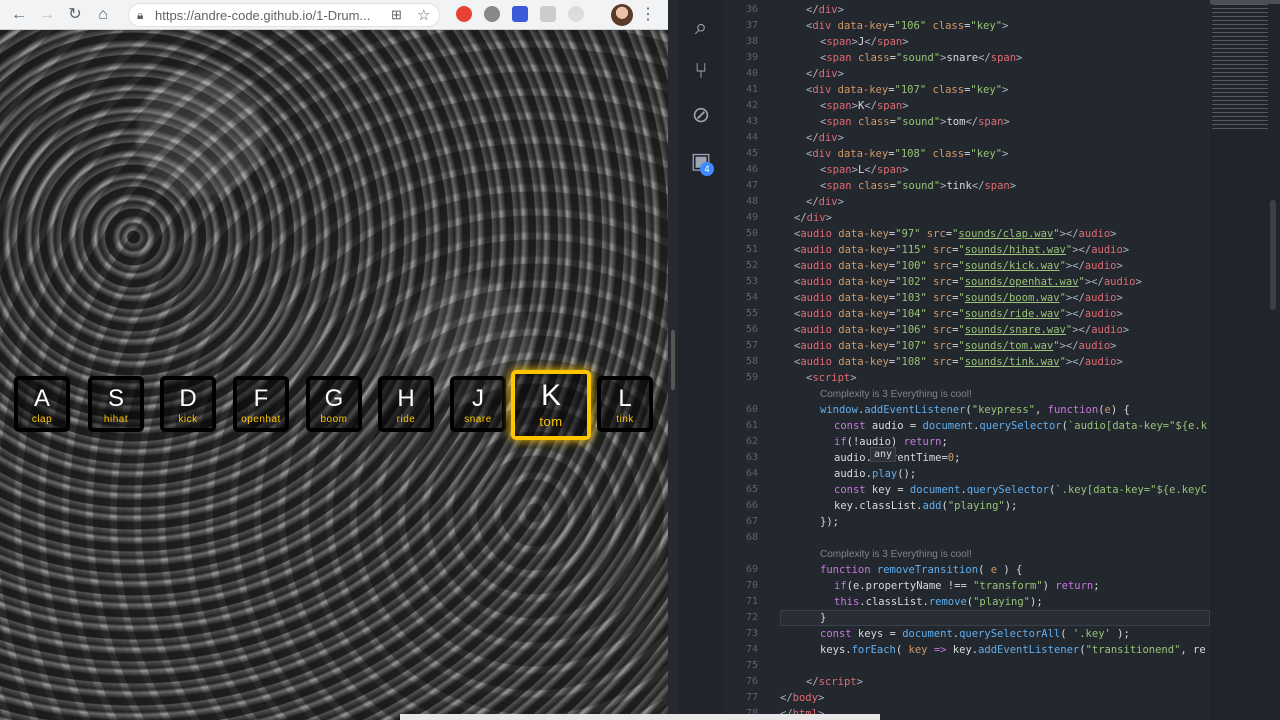 The image size is (1280, 720). Describe the element at coordinates (907, 154) in the screenshot. I see `code-line: <div data-key="108" class="key">` at that location.